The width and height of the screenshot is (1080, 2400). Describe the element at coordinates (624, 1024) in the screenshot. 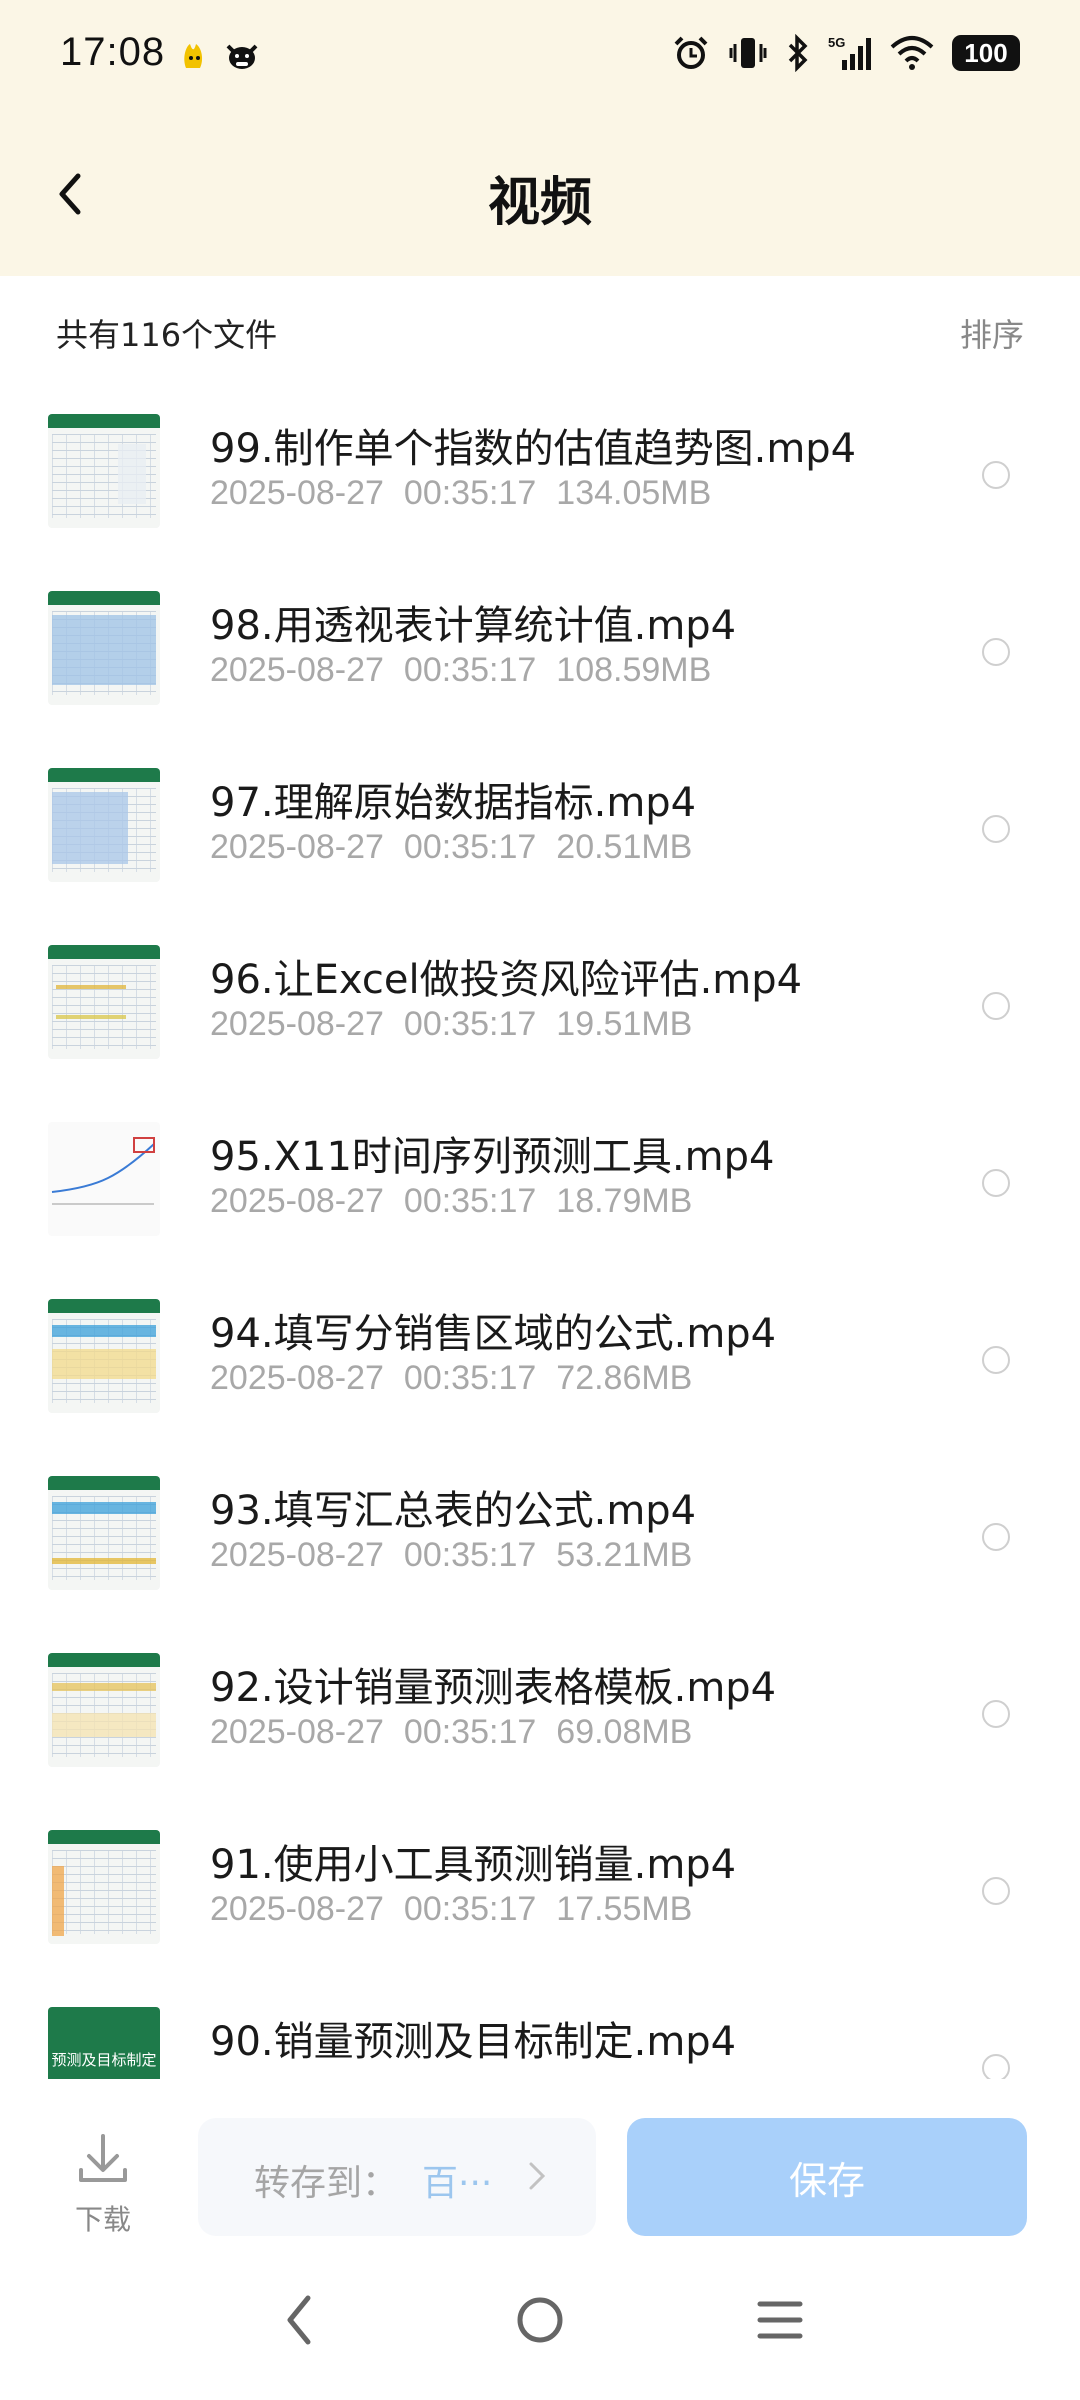

I see `file-size: 19.51MB` at that location.